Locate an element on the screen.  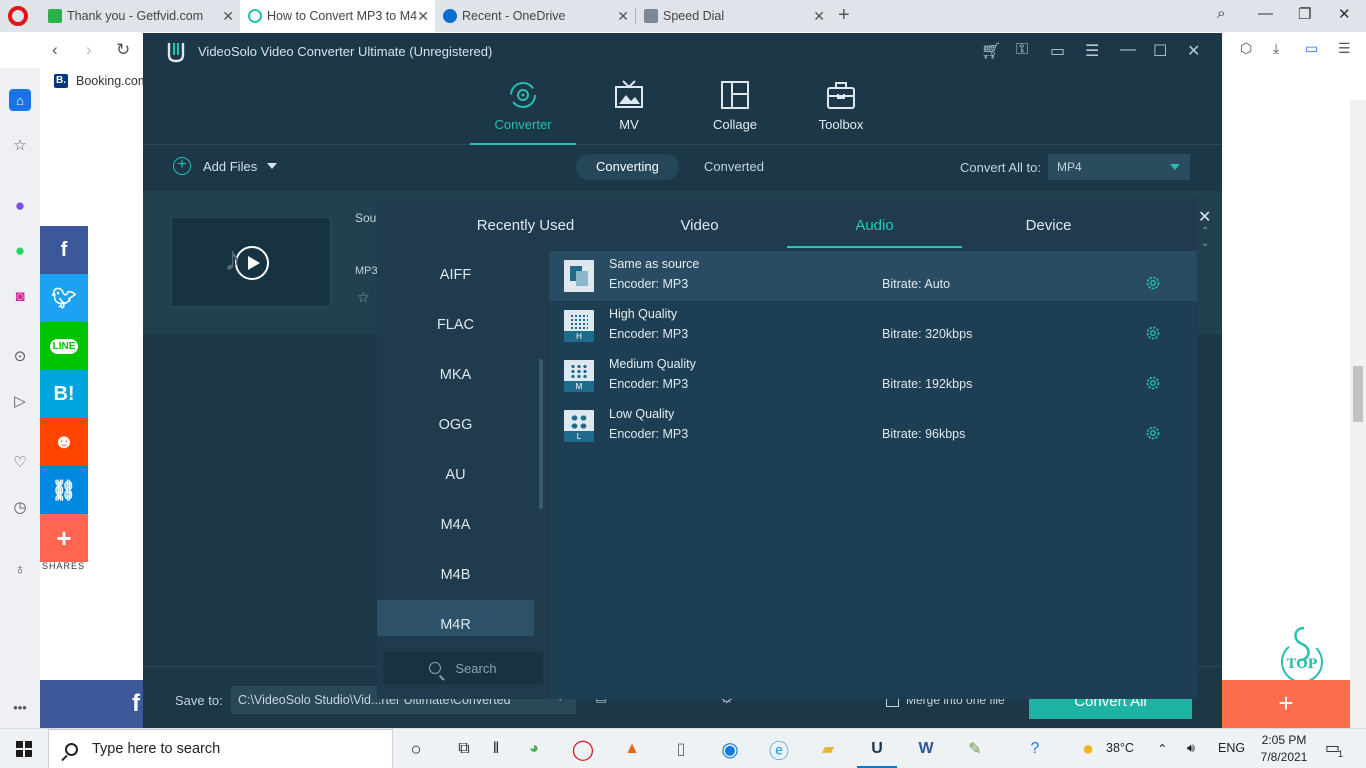
videosolo-taskbar-icon: U is located at coordinates (877, 752).